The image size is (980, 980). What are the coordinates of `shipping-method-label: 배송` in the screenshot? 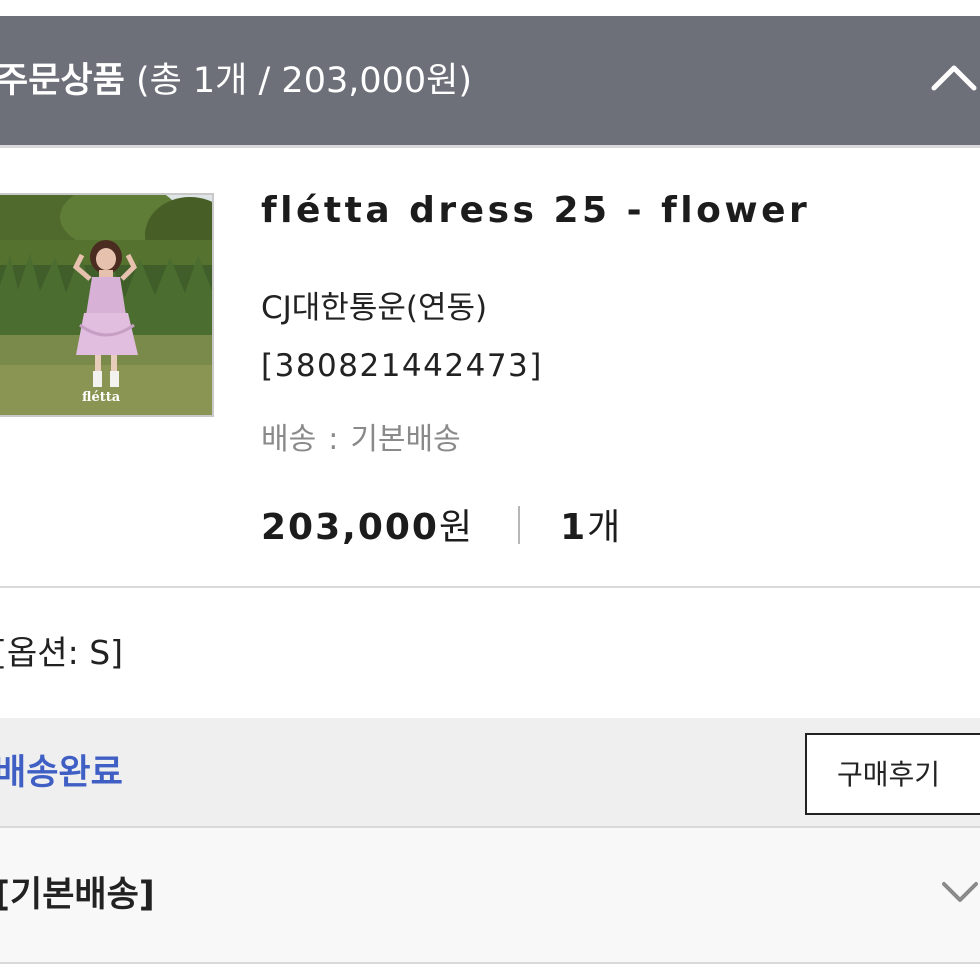 It's located at (289, 439).